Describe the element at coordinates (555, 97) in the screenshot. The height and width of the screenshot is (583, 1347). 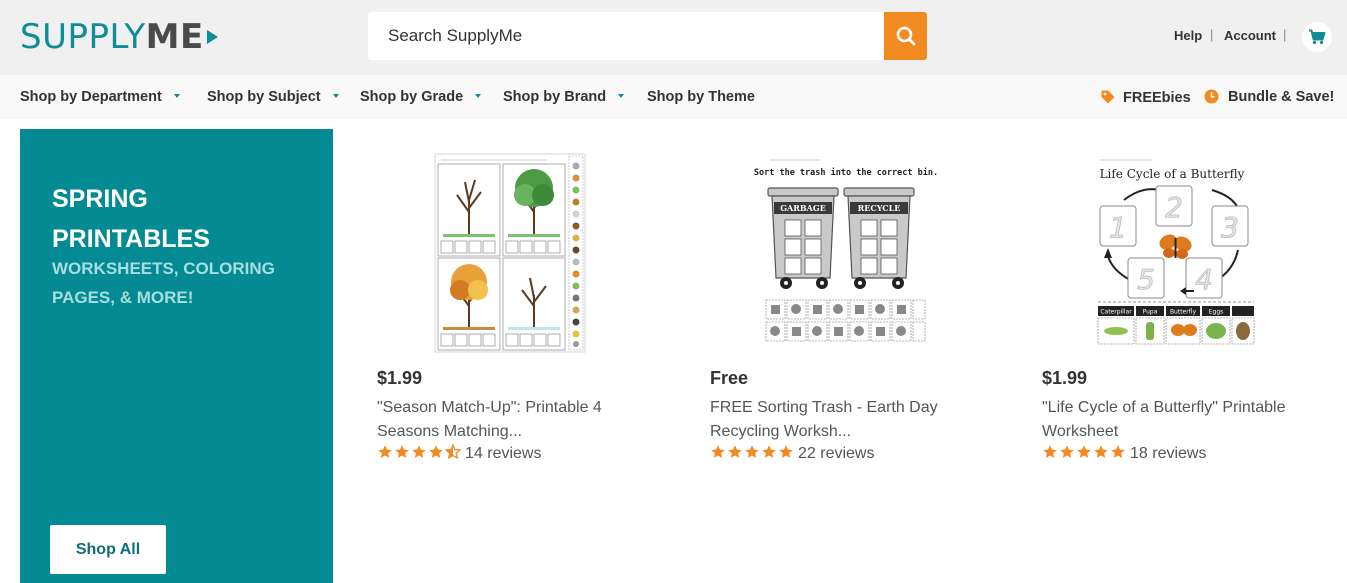
I see `nav-label: Shop by Brand` at that location.